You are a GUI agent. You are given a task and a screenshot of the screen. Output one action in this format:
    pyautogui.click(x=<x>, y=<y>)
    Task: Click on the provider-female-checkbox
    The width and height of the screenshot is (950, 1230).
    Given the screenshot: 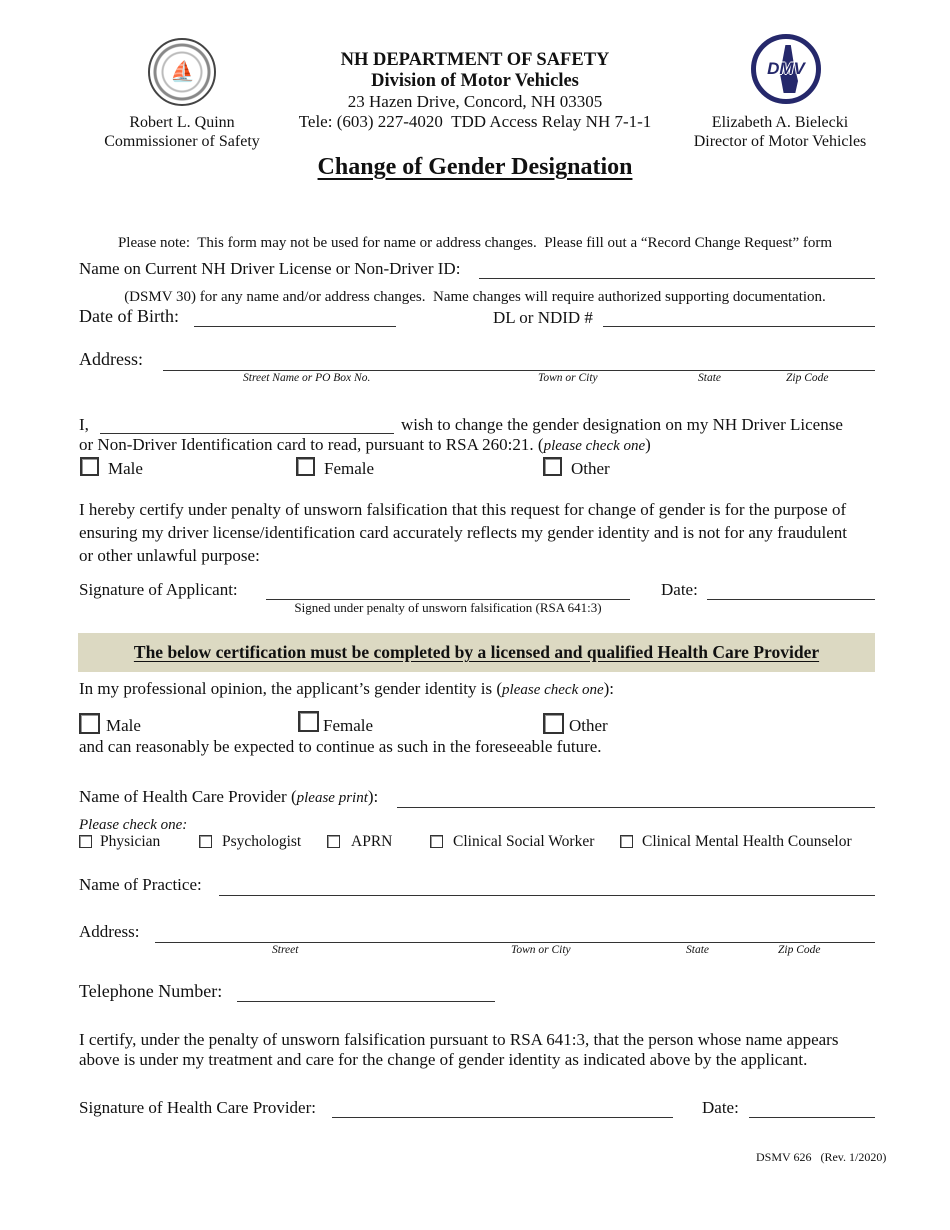 What is the action you would take?
    pyautogui.click(x=308, y=721)
    